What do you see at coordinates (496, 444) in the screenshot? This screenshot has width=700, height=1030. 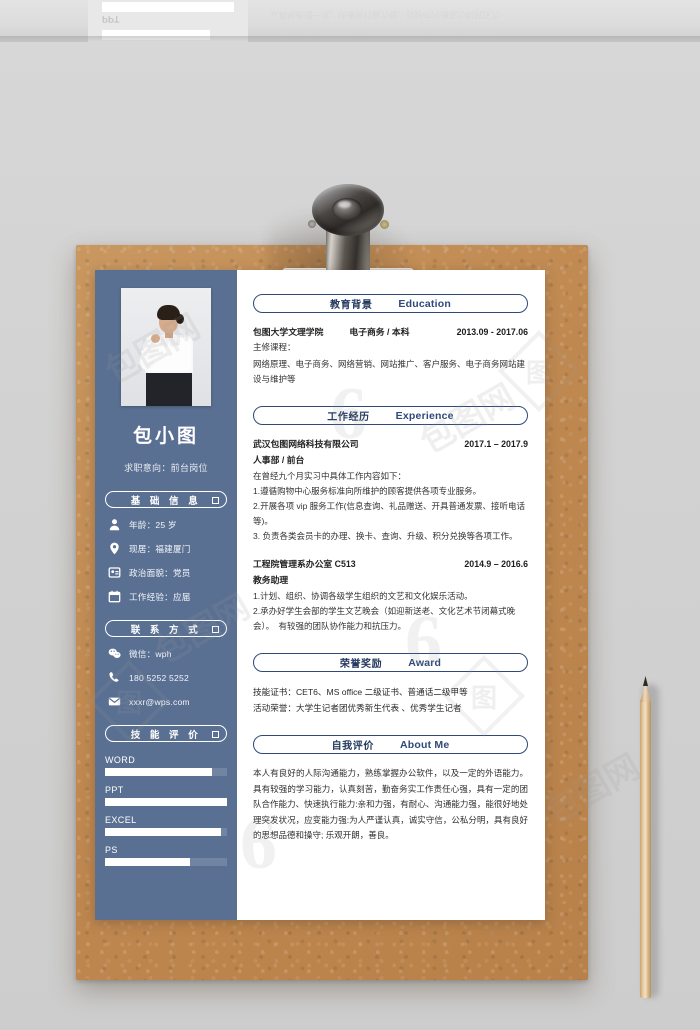 I see `job-date: 2017.1 – 2017.9` at bounding box center [496, 444].